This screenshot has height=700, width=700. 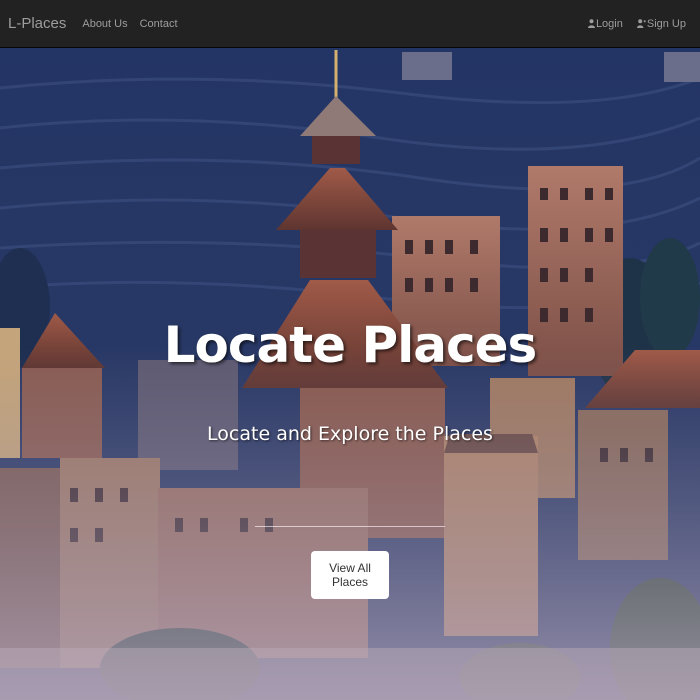 What do you see at coordinates (641, 23) in the screenshot?
I see `user-plus-icon` at bounding box center [641, 23].